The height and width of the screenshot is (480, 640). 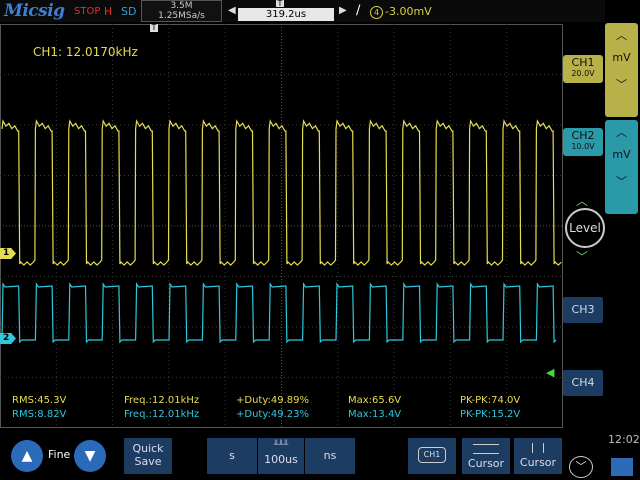 What do you see at coordinates (90, 456) in the screenshot?
I see `fine-down-button: ▼` at bounding box center [90, 456].